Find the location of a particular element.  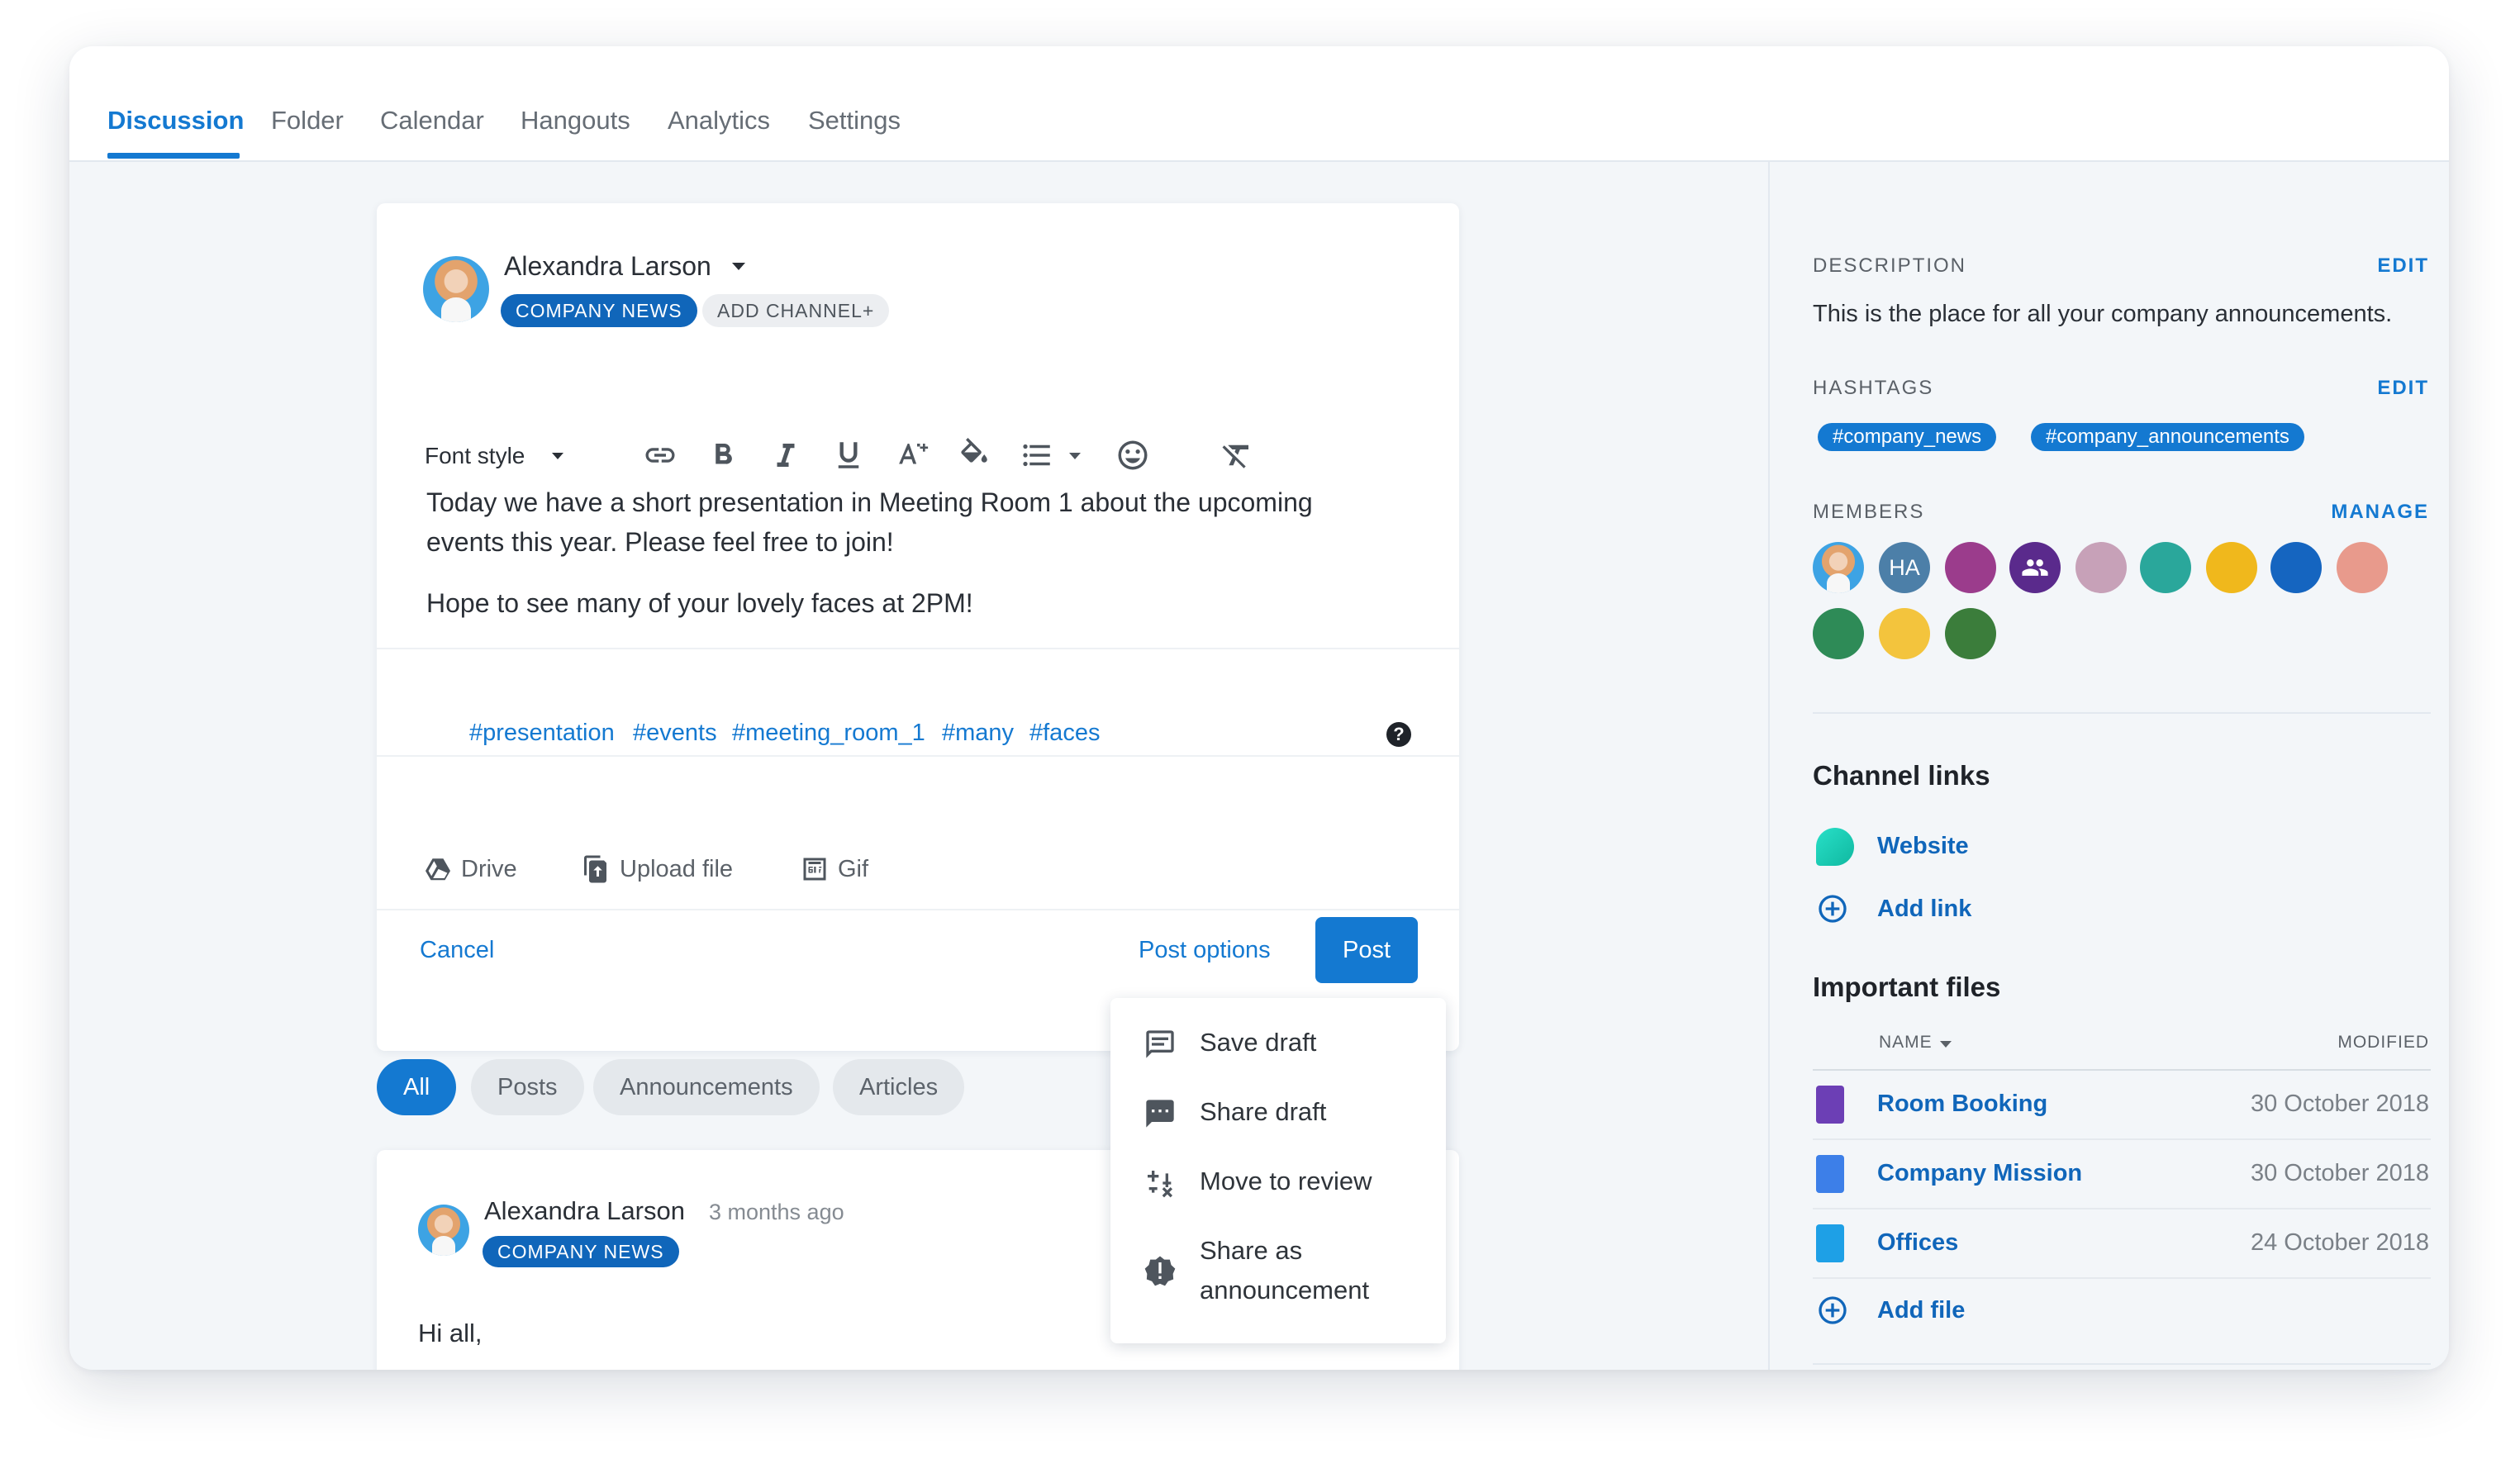

bulleted-list-icon is located at coordinates (1037, 455).